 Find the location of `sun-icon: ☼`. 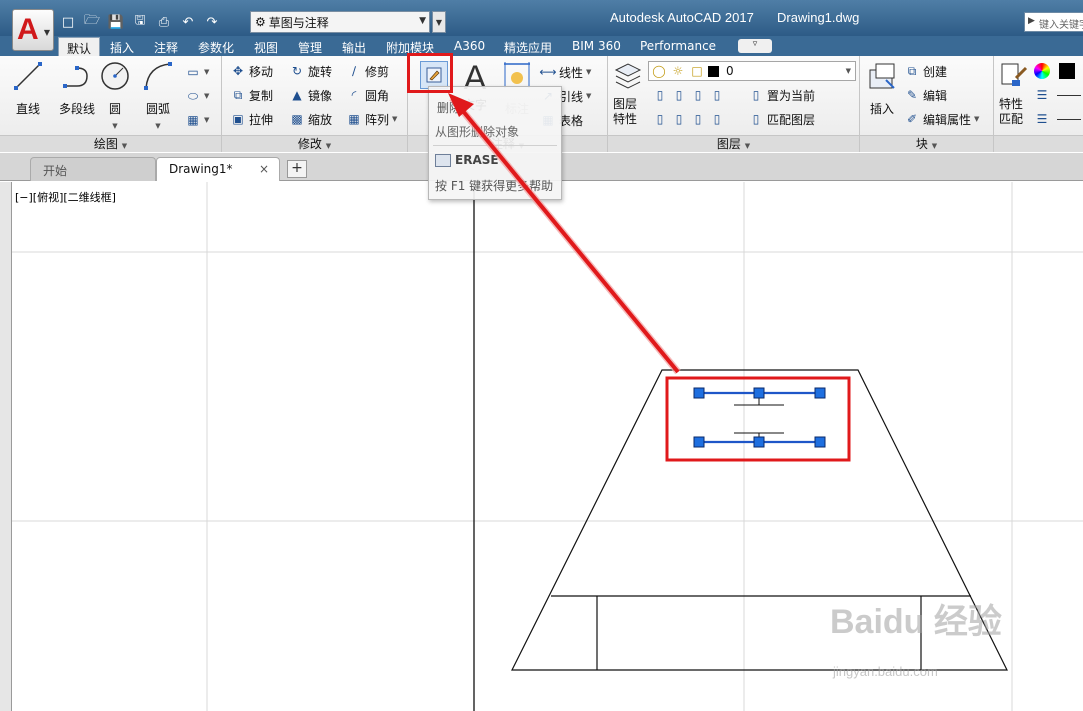

sun-icon: ☼ is located at coordinates (678, 71).